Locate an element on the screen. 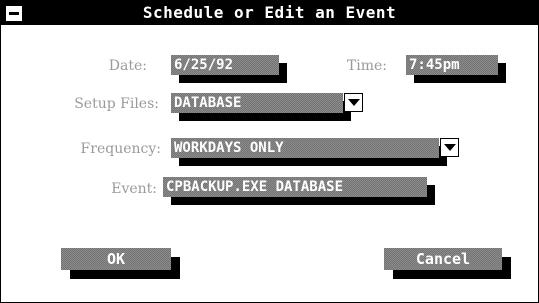 The height and width of the screenshot is (303, 539). time-field: 7:45pm is located at coordinates (452, 65).